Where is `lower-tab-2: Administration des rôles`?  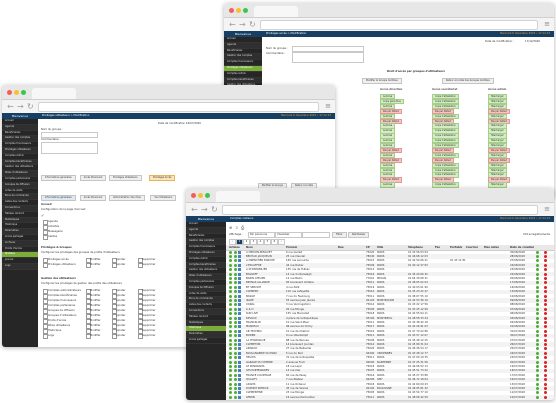 lower-tab-2: Administration des rôles is located at coordinates (126, 198).